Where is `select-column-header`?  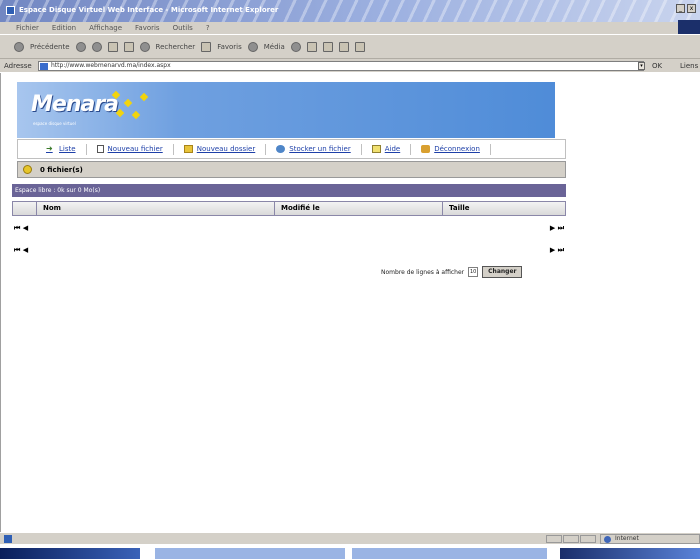
select-column-header is located at coordinates (25, 208).